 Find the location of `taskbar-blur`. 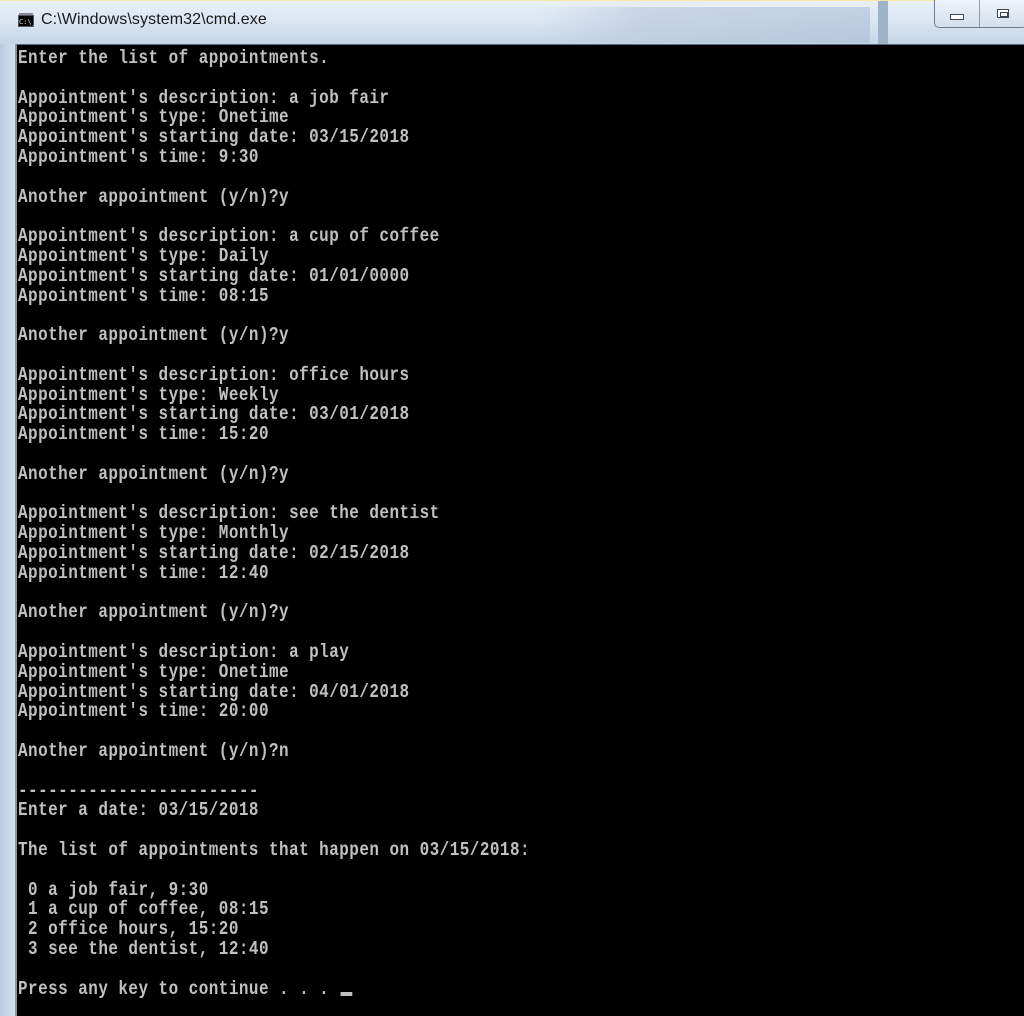

taskbar-blur is located at coordinates (705, 25).